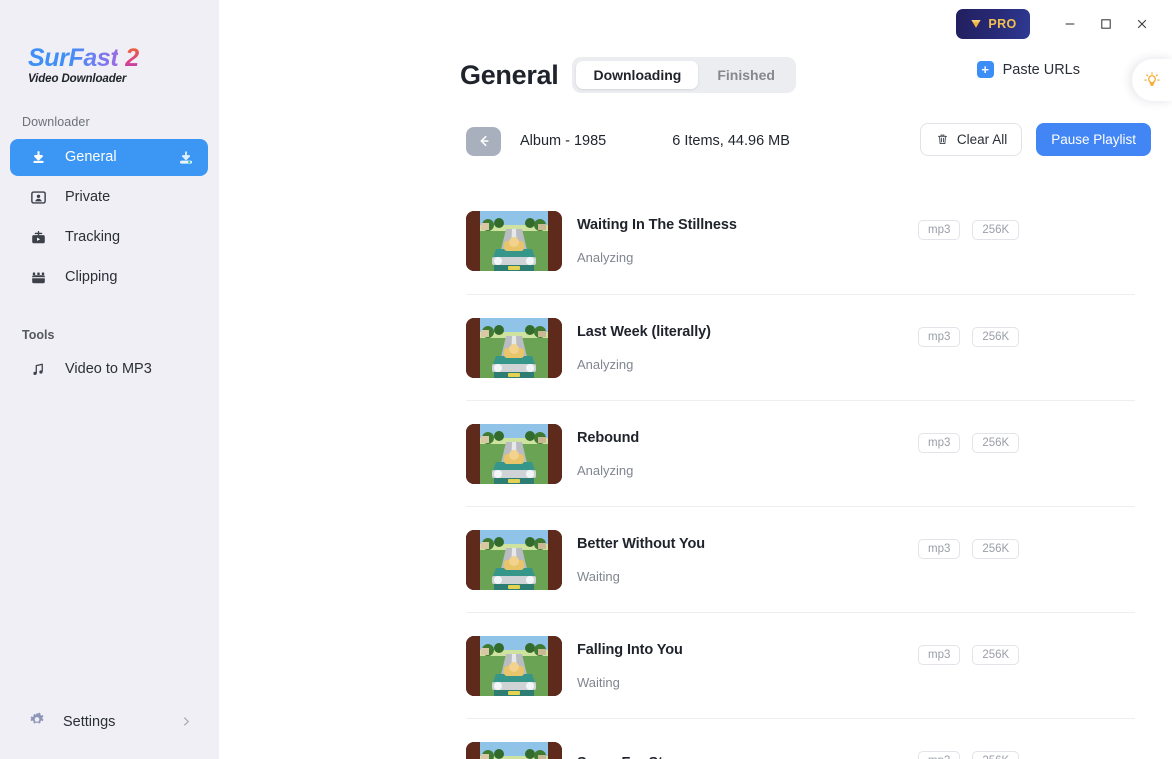 The image size is (1172, 759). What do you see at coordinates (985, 69) in the screenshot?
I see `plus-square-icon: +` at bounding box center [985, 69].